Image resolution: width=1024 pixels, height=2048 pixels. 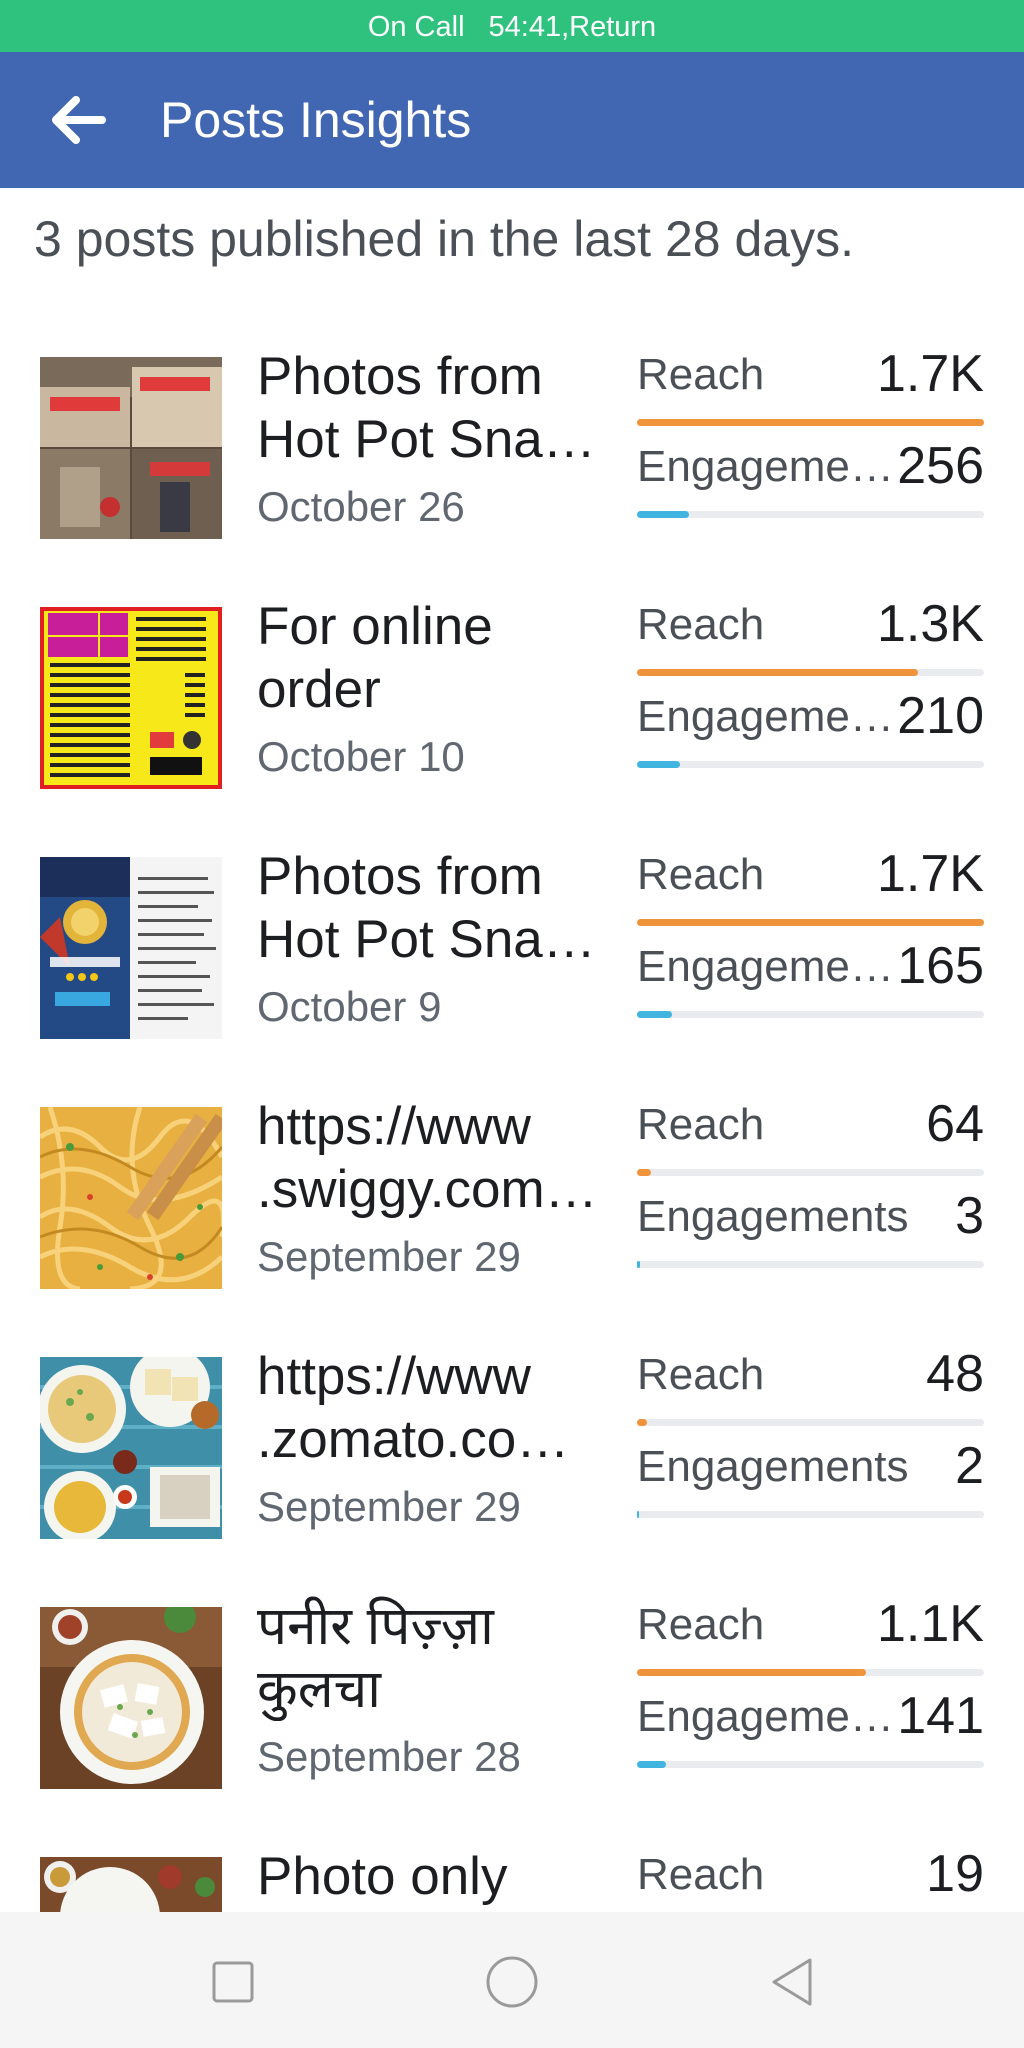 What do you see at coordinates (810, 1878) in the screenshot?
I see `post-metrics: Reach 19` at bounding box center [810, 1878].